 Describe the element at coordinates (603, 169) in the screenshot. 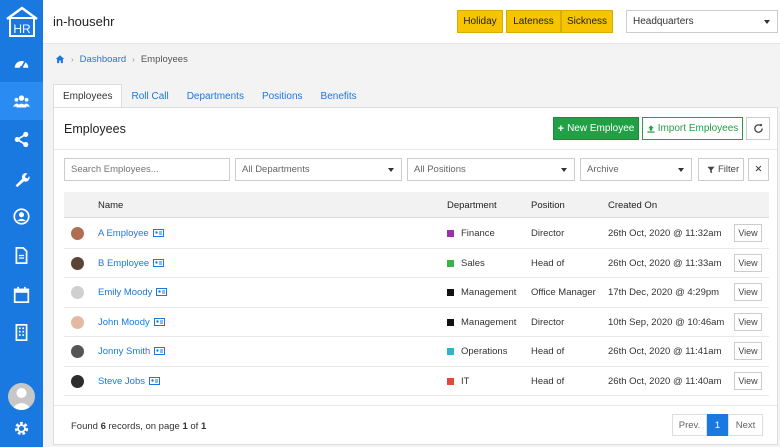

I see `archive-value: Archive` at that location.